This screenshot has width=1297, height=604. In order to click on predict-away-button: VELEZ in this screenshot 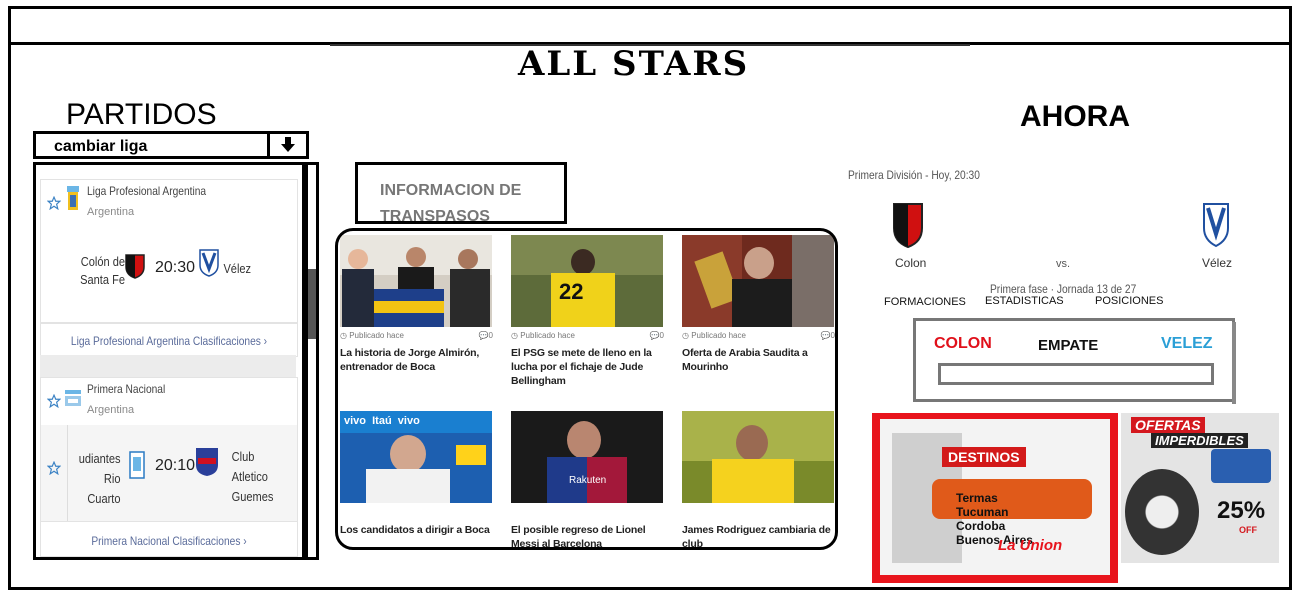, I will do `click(1187, 344)`.